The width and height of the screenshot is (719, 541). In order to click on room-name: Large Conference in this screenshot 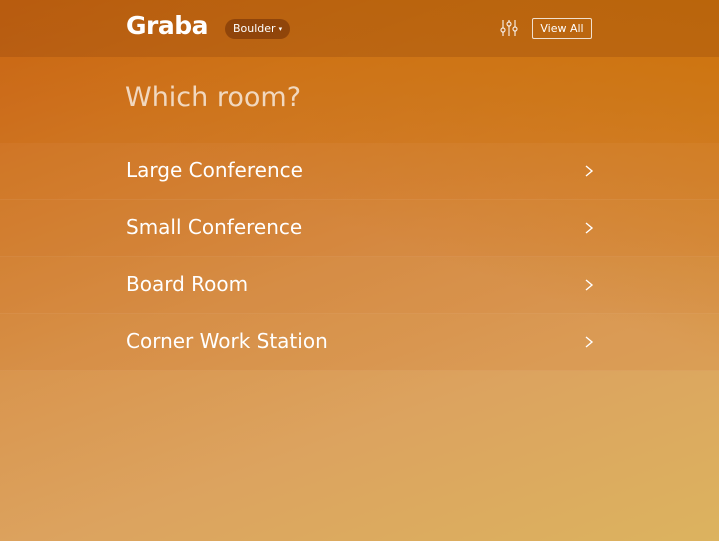, I will do `click(214, 170)`.